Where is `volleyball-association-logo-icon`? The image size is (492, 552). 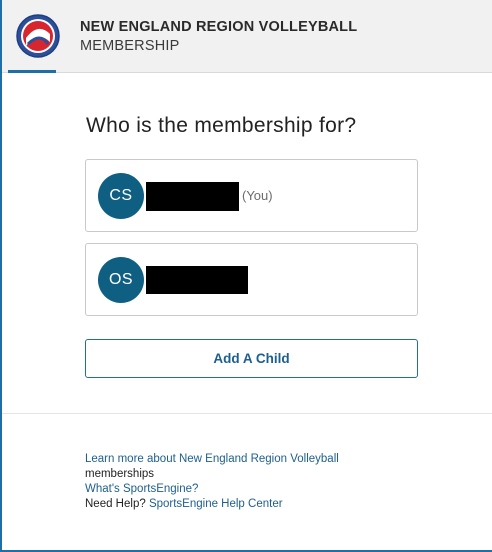 volleyball-association-logo-icon is located at coordinates (38, 36).